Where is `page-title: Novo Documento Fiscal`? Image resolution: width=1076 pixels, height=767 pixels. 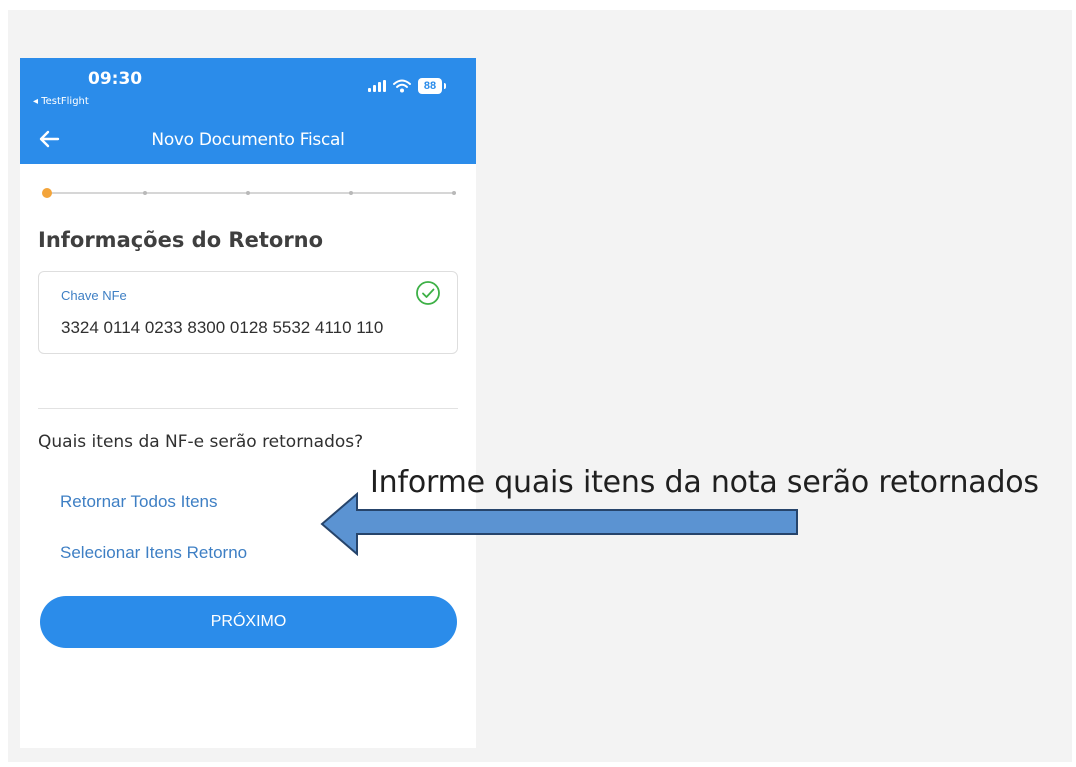 page-title: Novo Documento Fiscal is located at coordinates (248, 140).